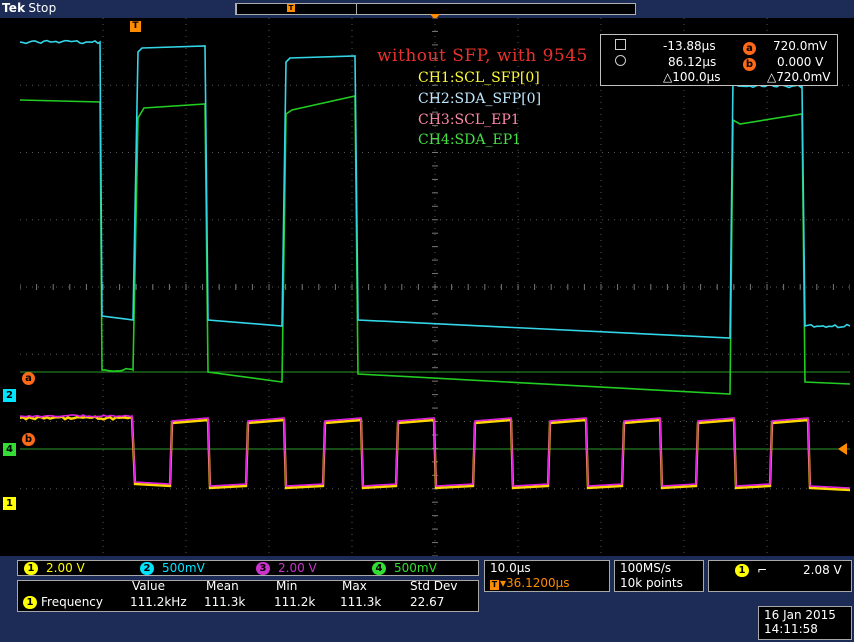 The image size is (854, 642). I want to click on trigger-position-value: ▾36.1200µs, so click(535, 583).